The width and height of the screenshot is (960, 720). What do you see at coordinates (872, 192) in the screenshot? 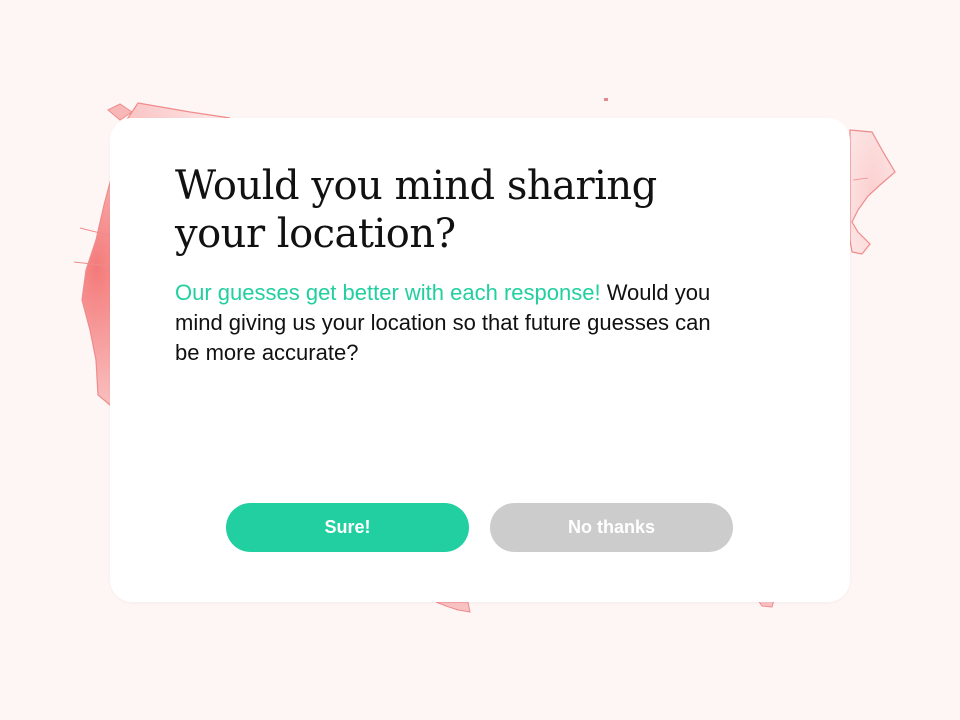
I see `northeast-region` at bounding box center [872, 192].